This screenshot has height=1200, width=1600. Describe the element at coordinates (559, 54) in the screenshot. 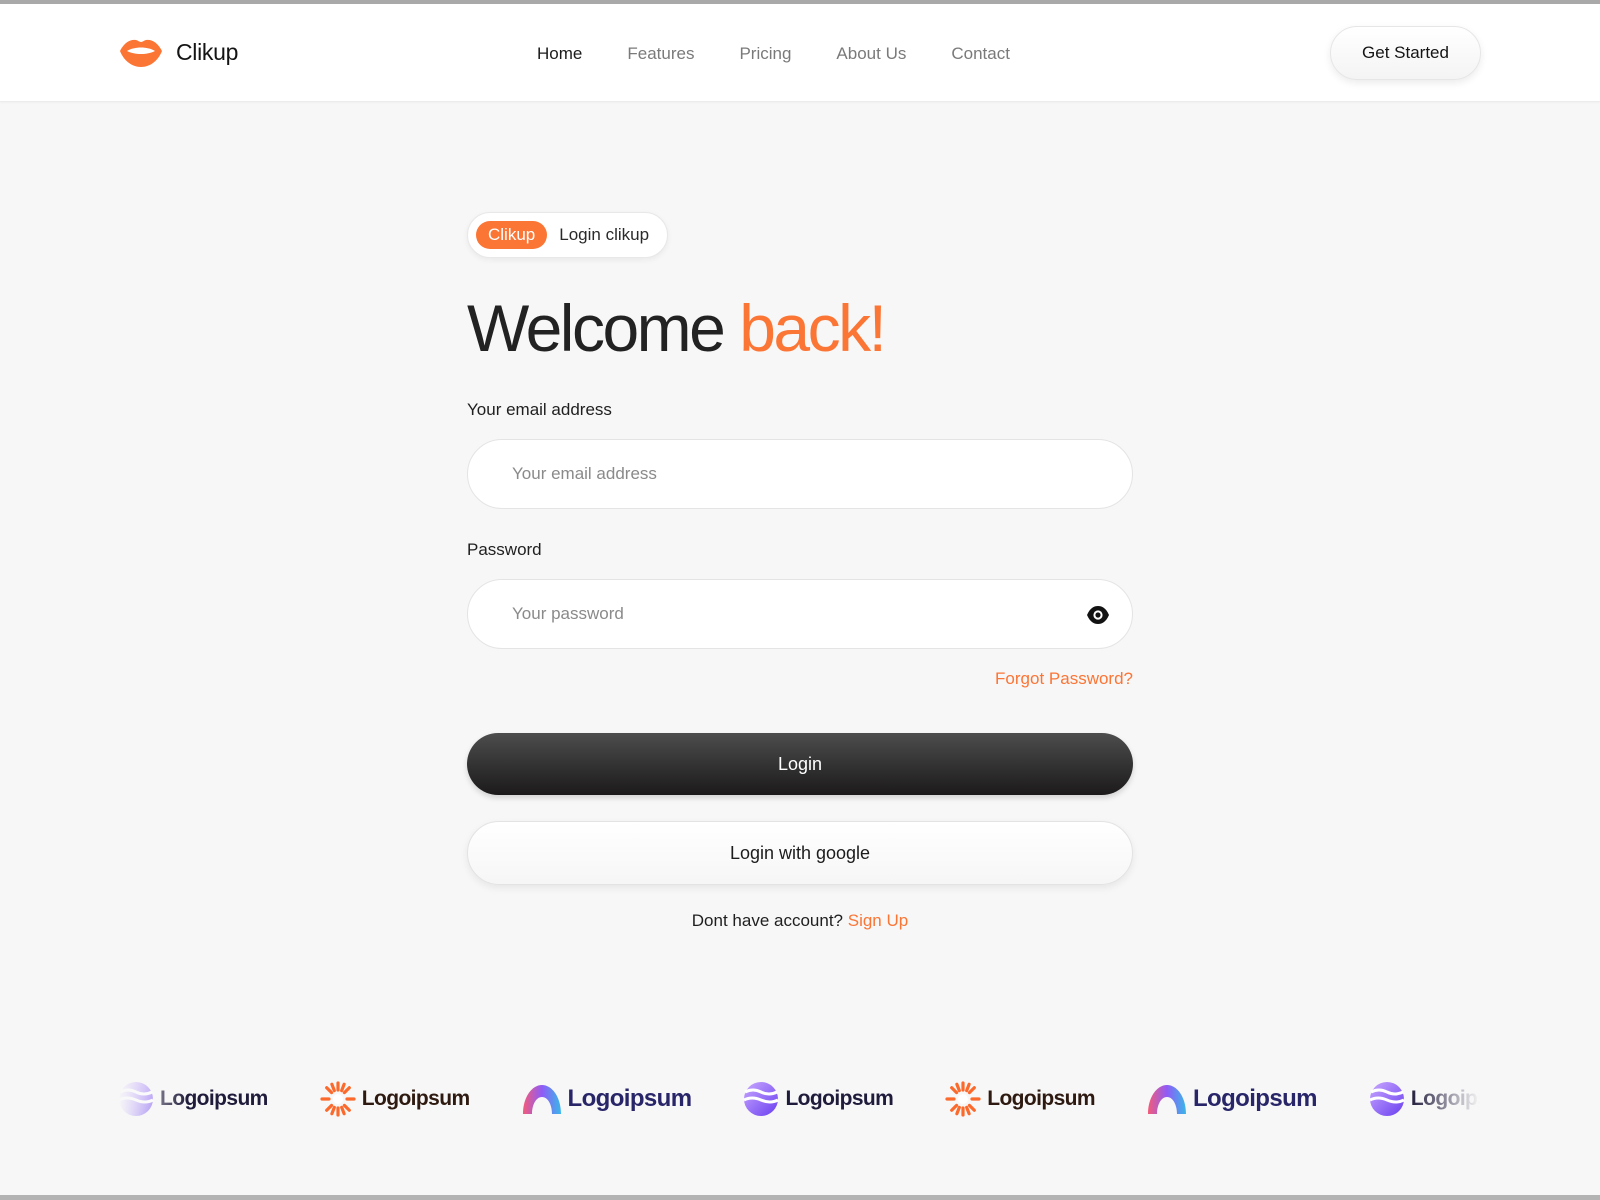

I see `nav-item-home: Home` at that location.